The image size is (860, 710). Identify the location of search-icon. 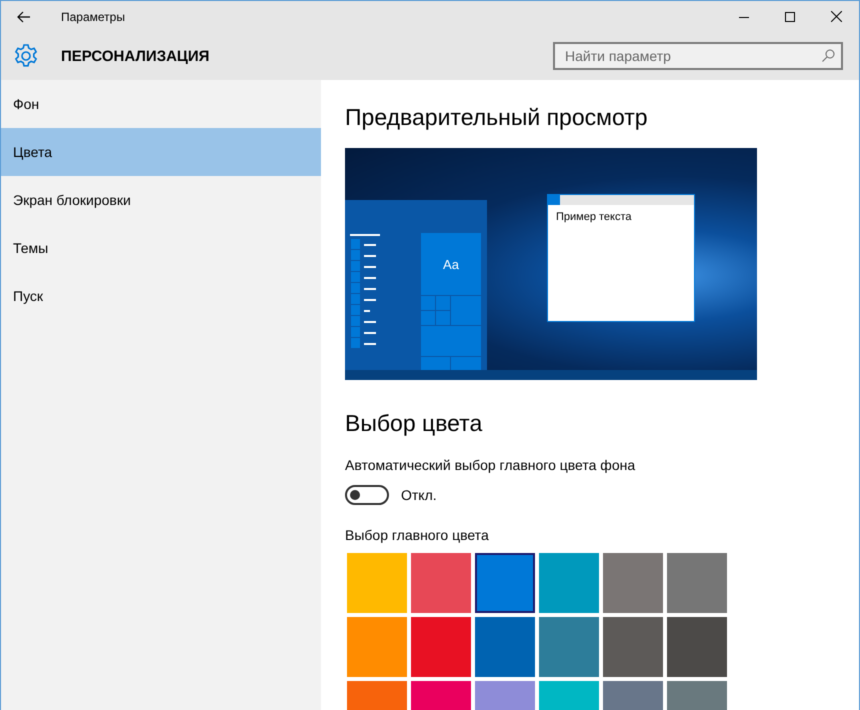
(828, 55).